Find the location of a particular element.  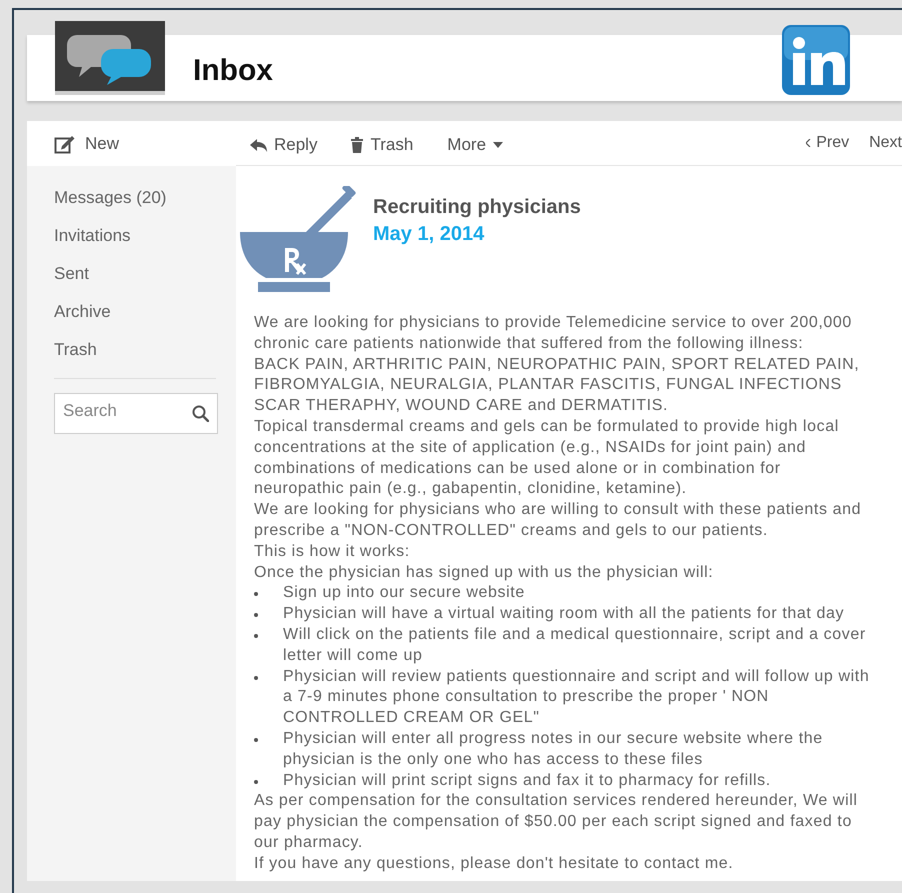

search-icon is located at coordinates (200, 413).